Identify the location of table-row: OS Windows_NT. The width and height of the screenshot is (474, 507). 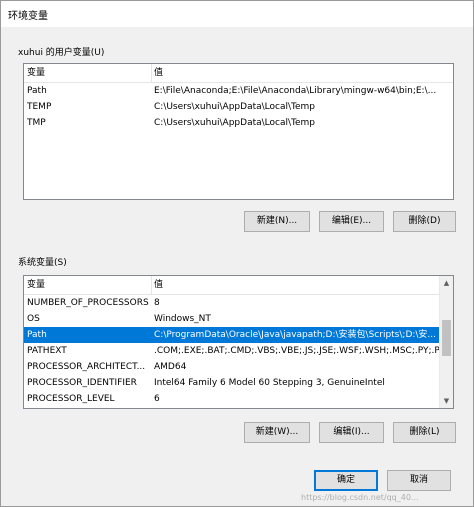
(231, 319).